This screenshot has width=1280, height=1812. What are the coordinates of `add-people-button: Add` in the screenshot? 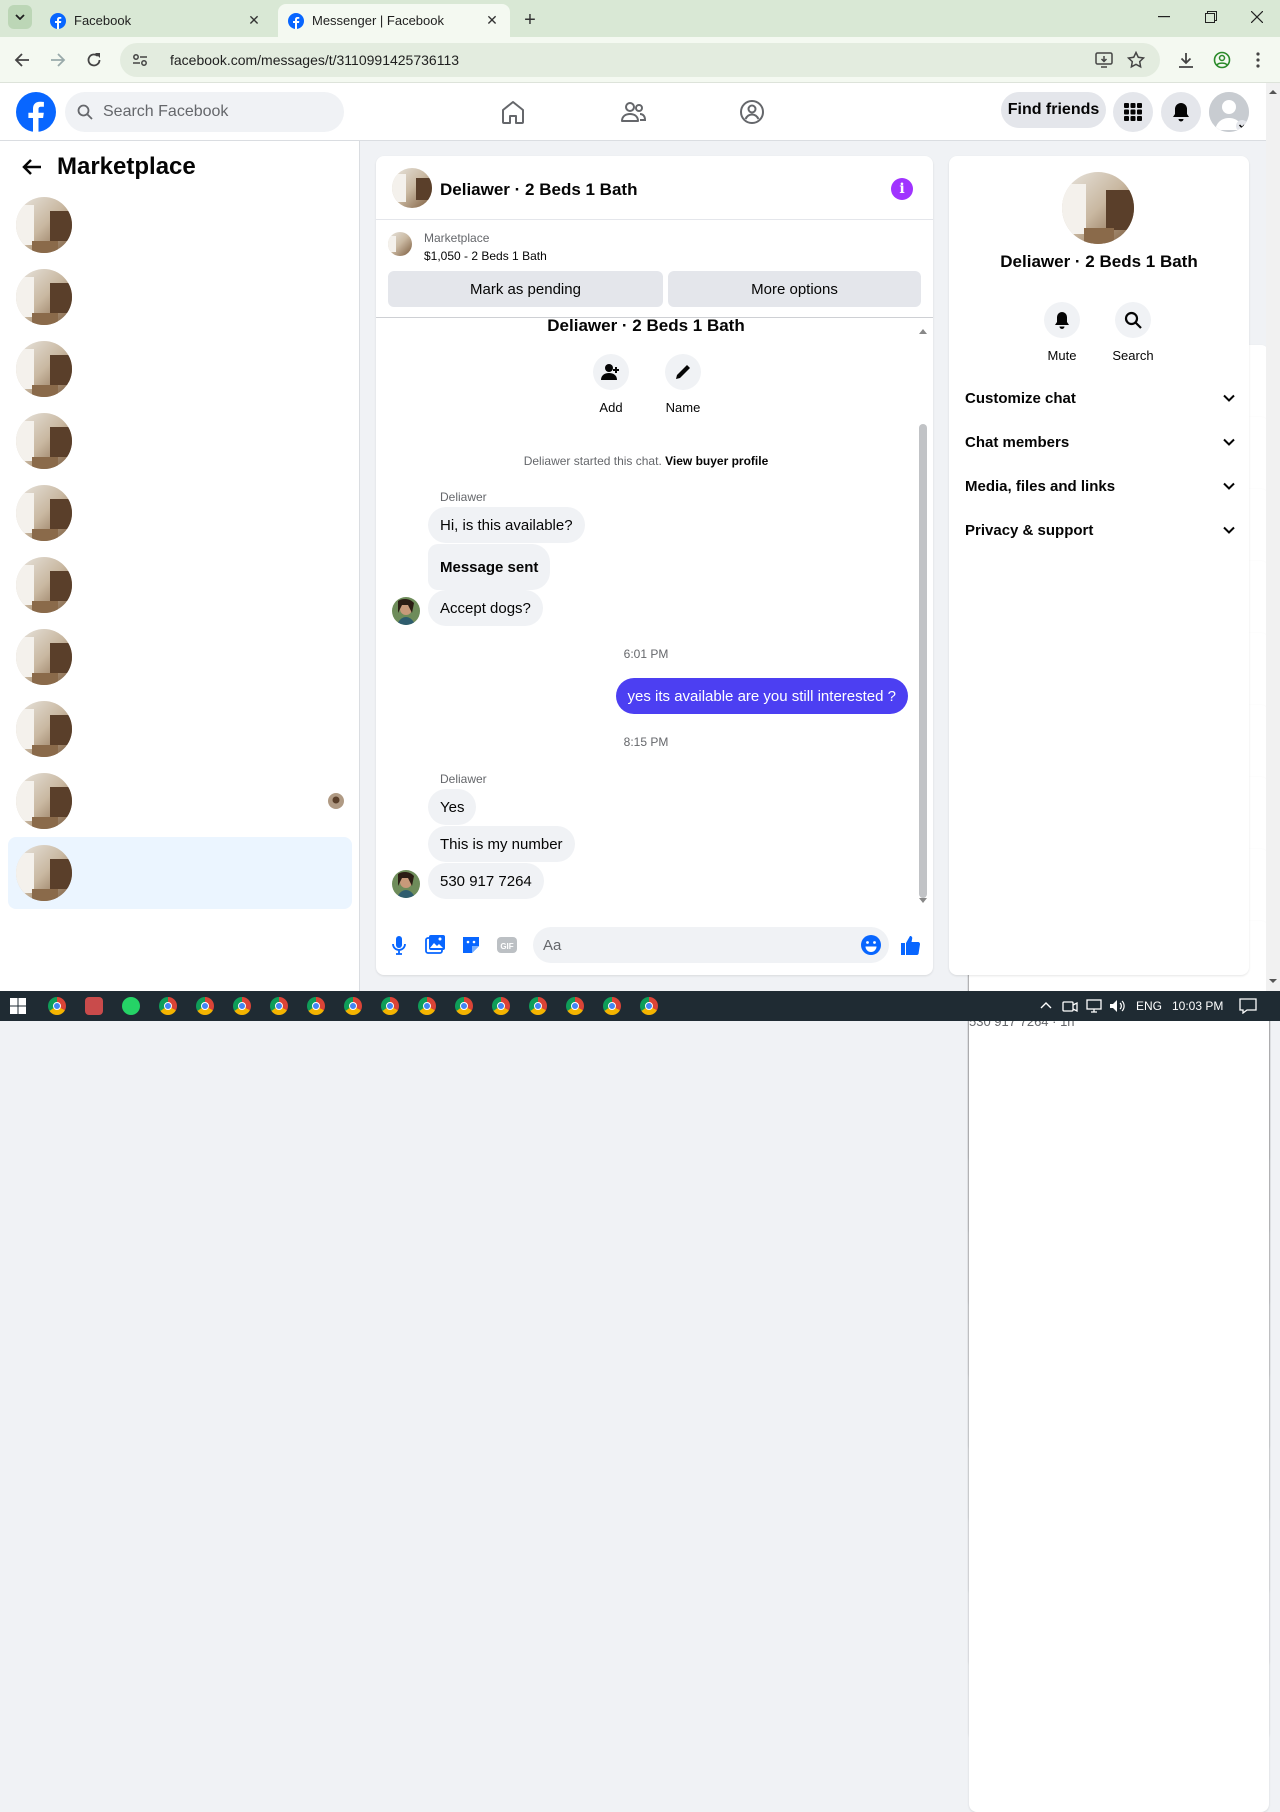 It's located at (611, 384).